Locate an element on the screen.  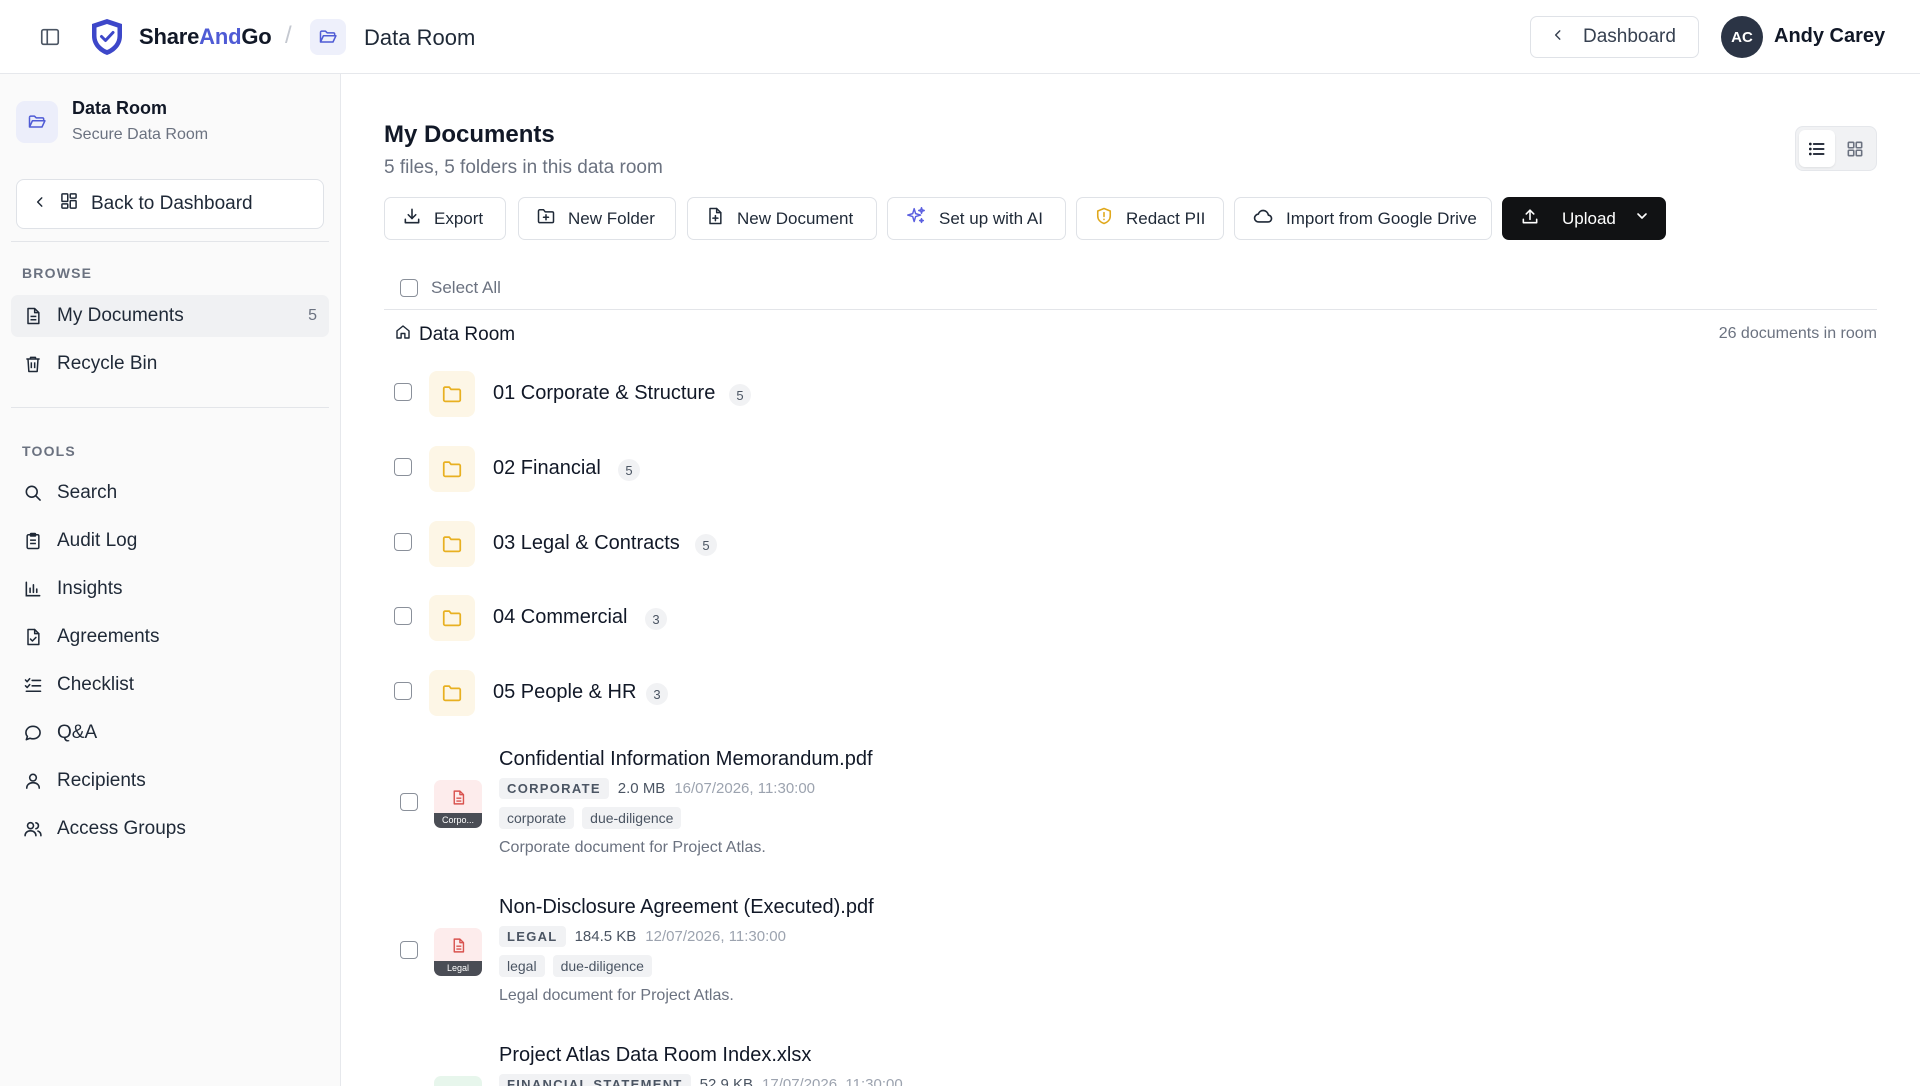
section-title: My Documents is located at coordinates (469, 134).